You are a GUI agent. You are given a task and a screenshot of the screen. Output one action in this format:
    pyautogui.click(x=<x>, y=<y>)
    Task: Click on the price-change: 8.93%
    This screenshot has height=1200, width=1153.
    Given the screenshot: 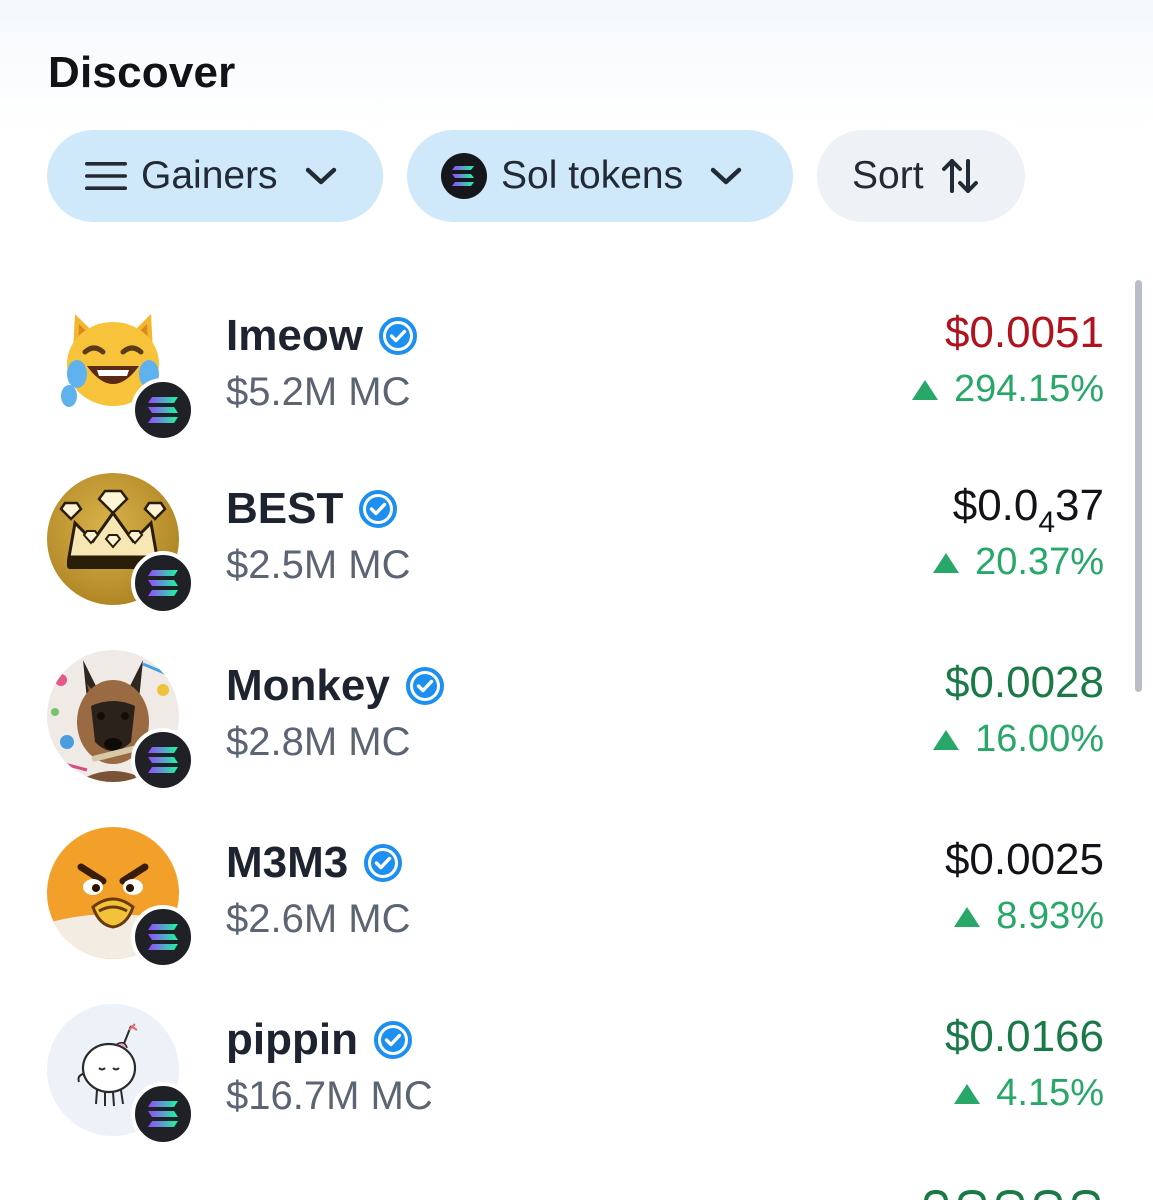 What is the action you would take?
    pyautogui.click(x=1028, y=916)
    